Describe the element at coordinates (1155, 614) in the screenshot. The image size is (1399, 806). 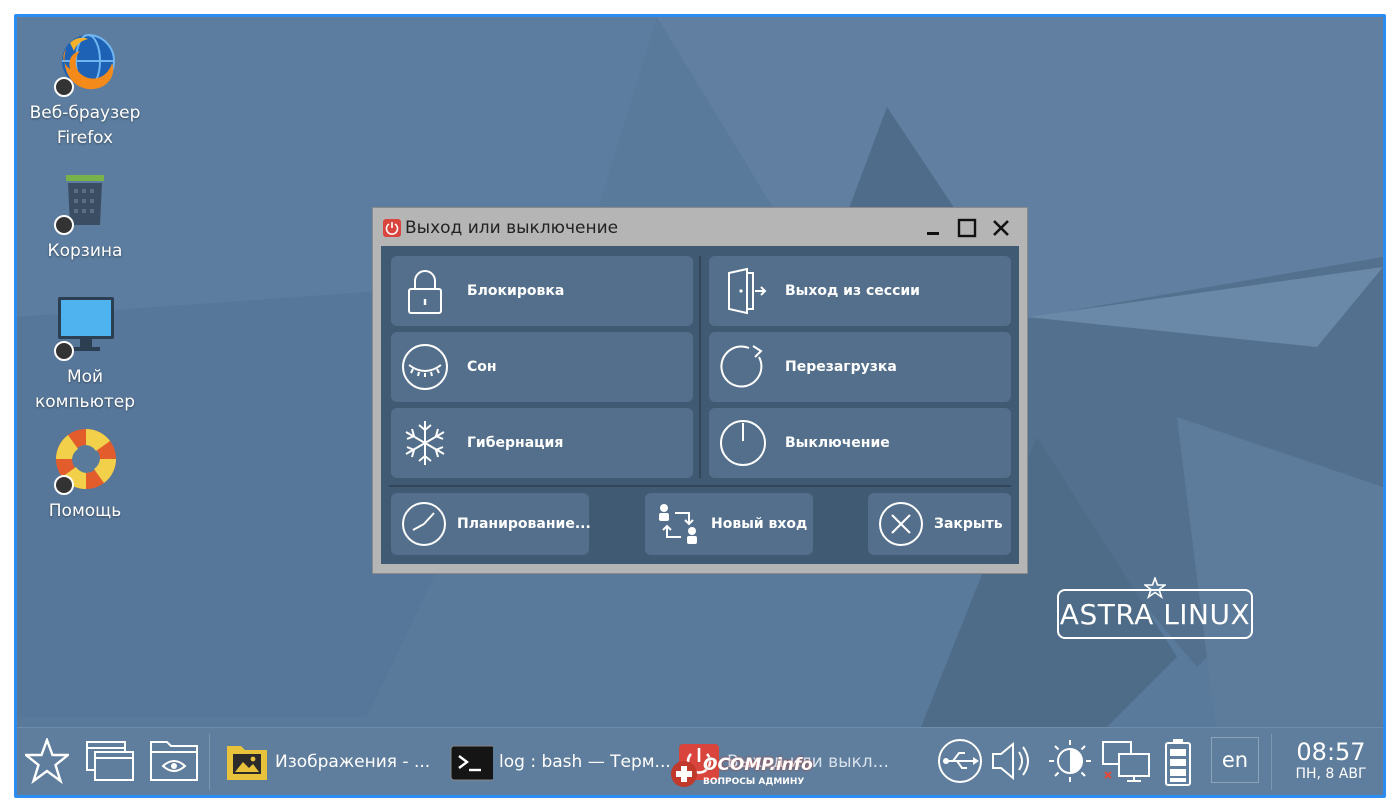
I see `astra-linux-logo: ASTRA LINUX` at that location.